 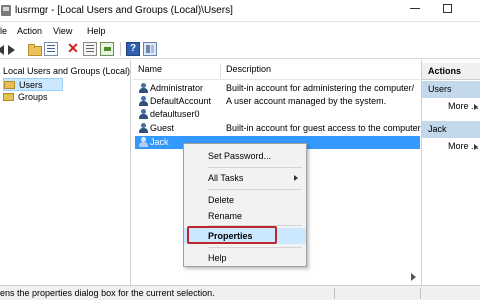 What do you see at coordinates (240, 30) in the screenshot?
I see `menu-bar: le Action View Help` at bounding box center [240, 30].